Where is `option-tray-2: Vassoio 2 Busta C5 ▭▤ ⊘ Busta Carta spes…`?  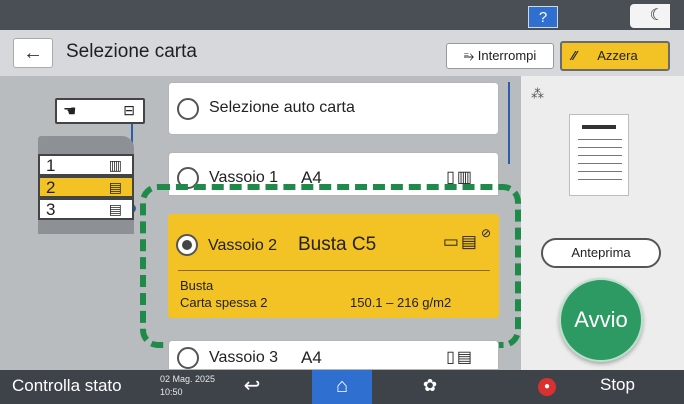 option-tray-2: Vassoio 2 Busta C5 ▭▤ ⊘ Busta Carta spes… is located at coordinates (333, 266).